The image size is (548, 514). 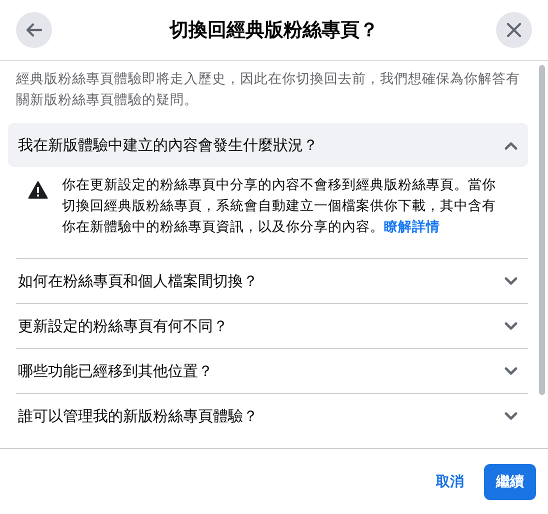 What do you see at coordinates (123, 326) in the screenshot?
I see `question-text: 更新設定的粉絲專頁有何不同？` at bounding box center [123, 326].